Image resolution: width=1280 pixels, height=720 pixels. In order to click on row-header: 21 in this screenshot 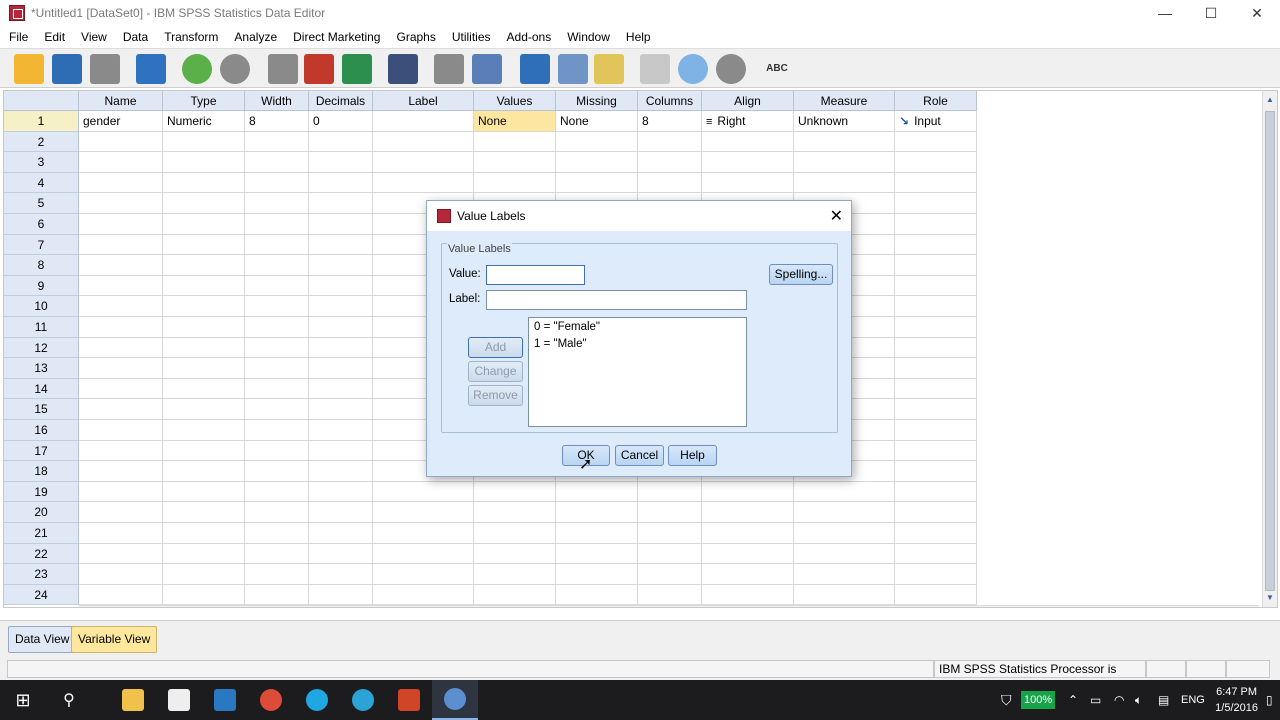, I will do `click(41, 533)`.